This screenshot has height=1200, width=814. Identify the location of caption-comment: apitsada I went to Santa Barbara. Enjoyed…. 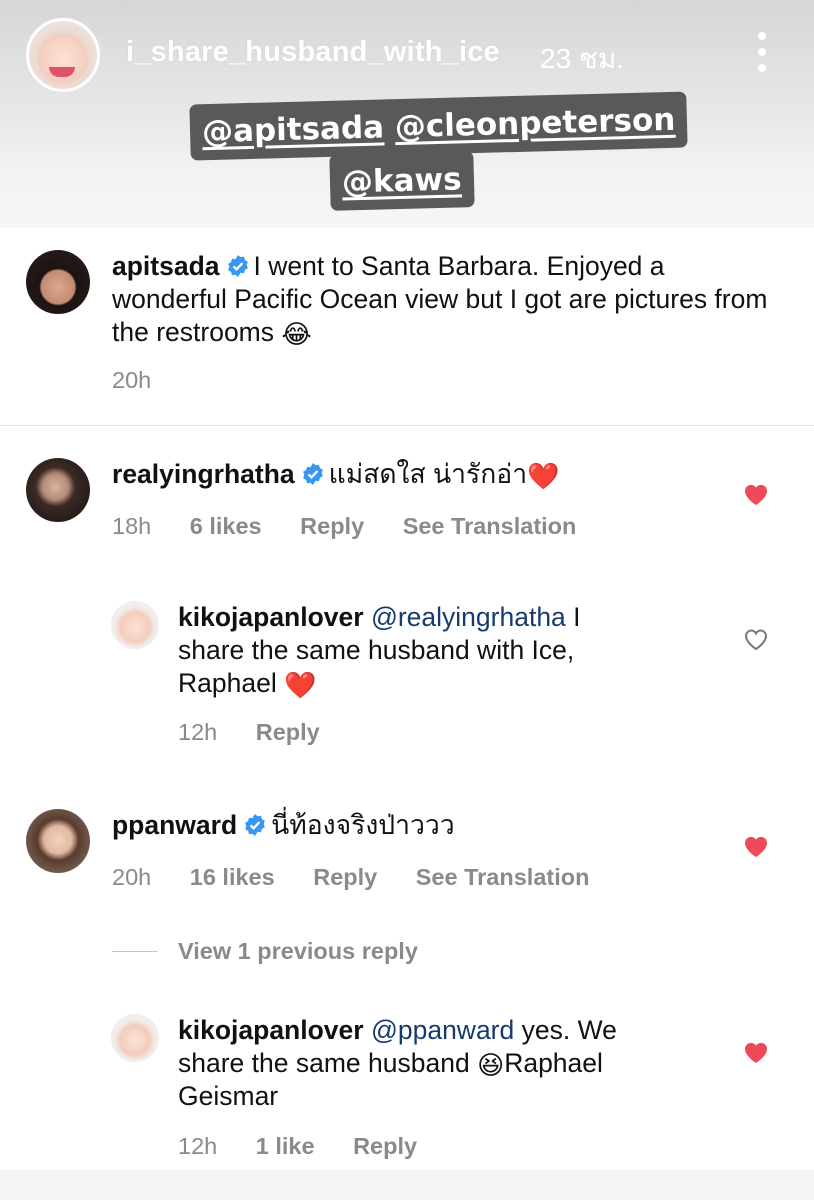
(442, 299).